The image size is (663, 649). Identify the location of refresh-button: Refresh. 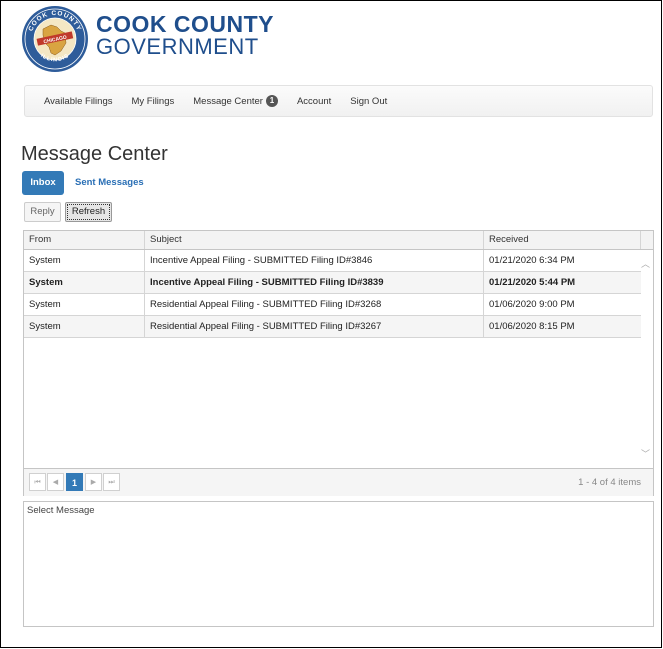
(88, 212).